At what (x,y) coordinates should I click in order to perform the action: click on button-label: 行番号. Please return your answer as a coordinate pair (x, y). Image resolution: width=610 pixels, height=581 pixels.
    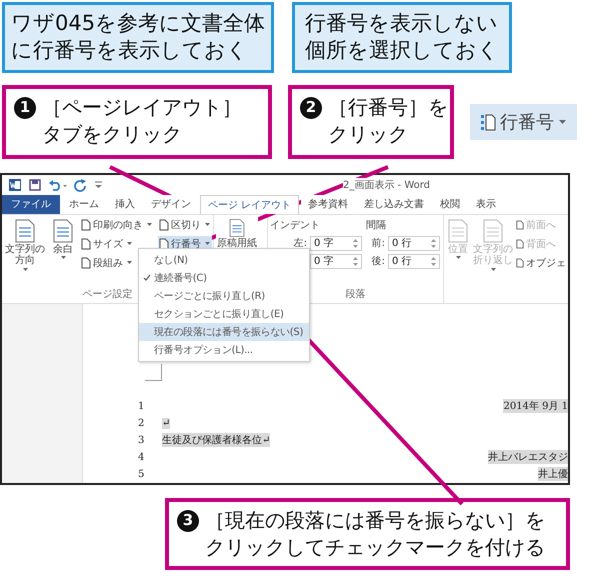
    Looking at the image, I should click on (527, 122).